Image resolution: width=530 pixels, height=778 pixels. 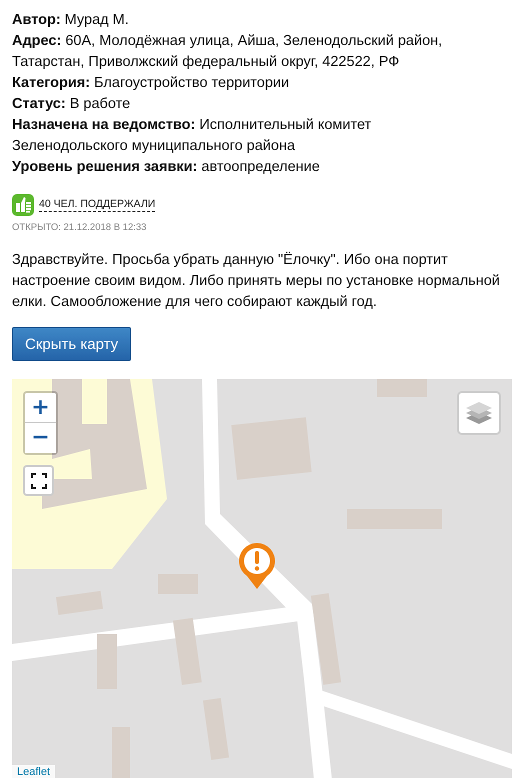 What do you see at coordinates (97, 205) in the screenshot?
I see `supporters-link: 40 ЧЕЛ. ПОДДЕРЖАЛИ` at bounding box center [97, 205].